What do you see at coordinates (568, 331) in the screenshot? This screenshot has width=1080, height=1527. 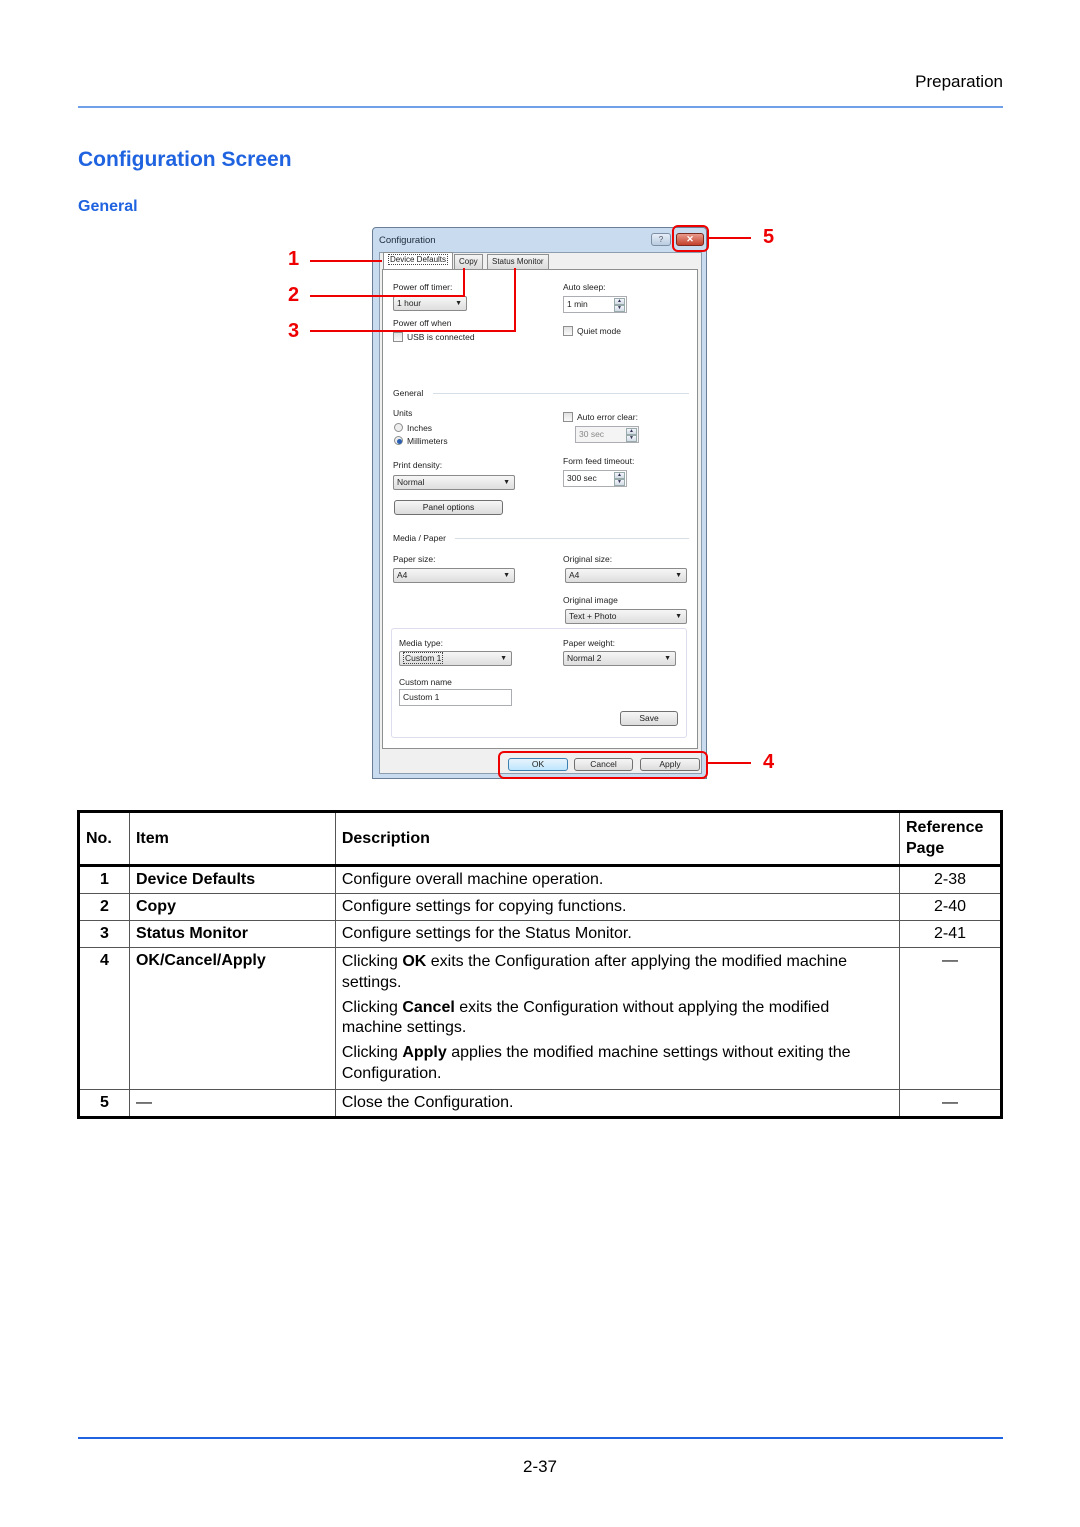 I see `quiet-mode-checkbox` at bounding box center [568, 331].